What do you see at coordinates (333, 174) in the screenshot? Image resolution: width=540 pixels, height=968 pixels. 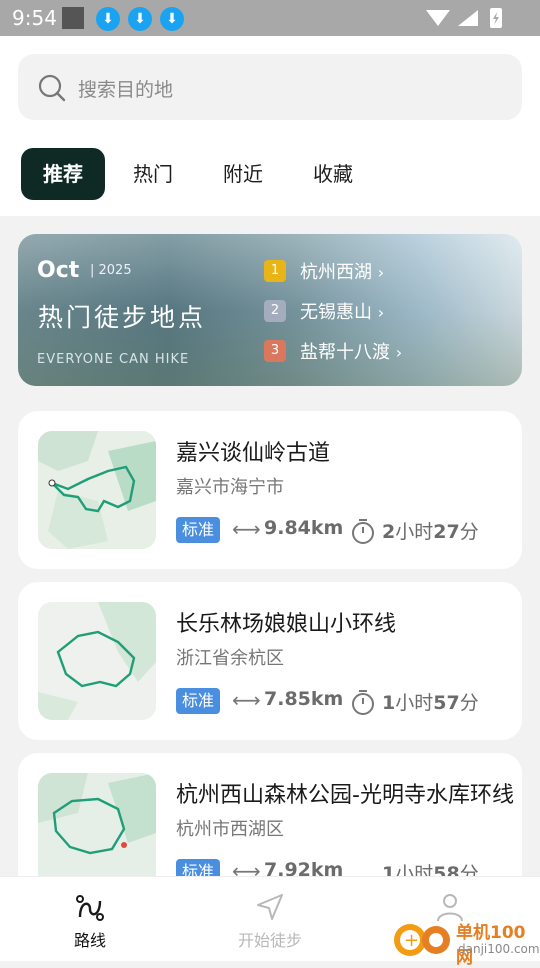 I see `tab-favorites: 收藏` at bounding box center [333, 174].